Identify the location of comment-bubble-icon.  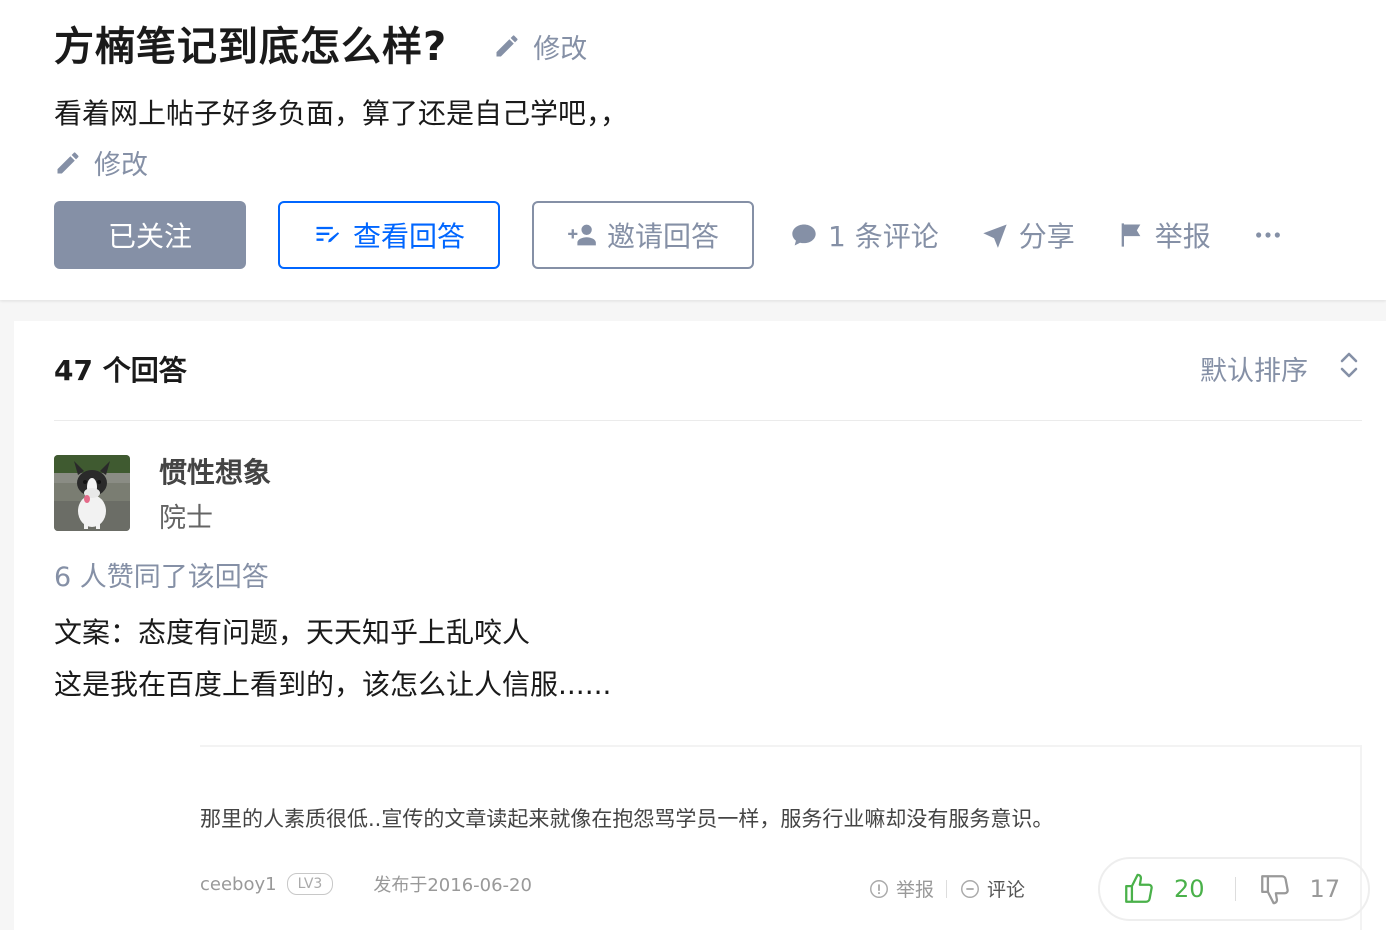
(804, 235).